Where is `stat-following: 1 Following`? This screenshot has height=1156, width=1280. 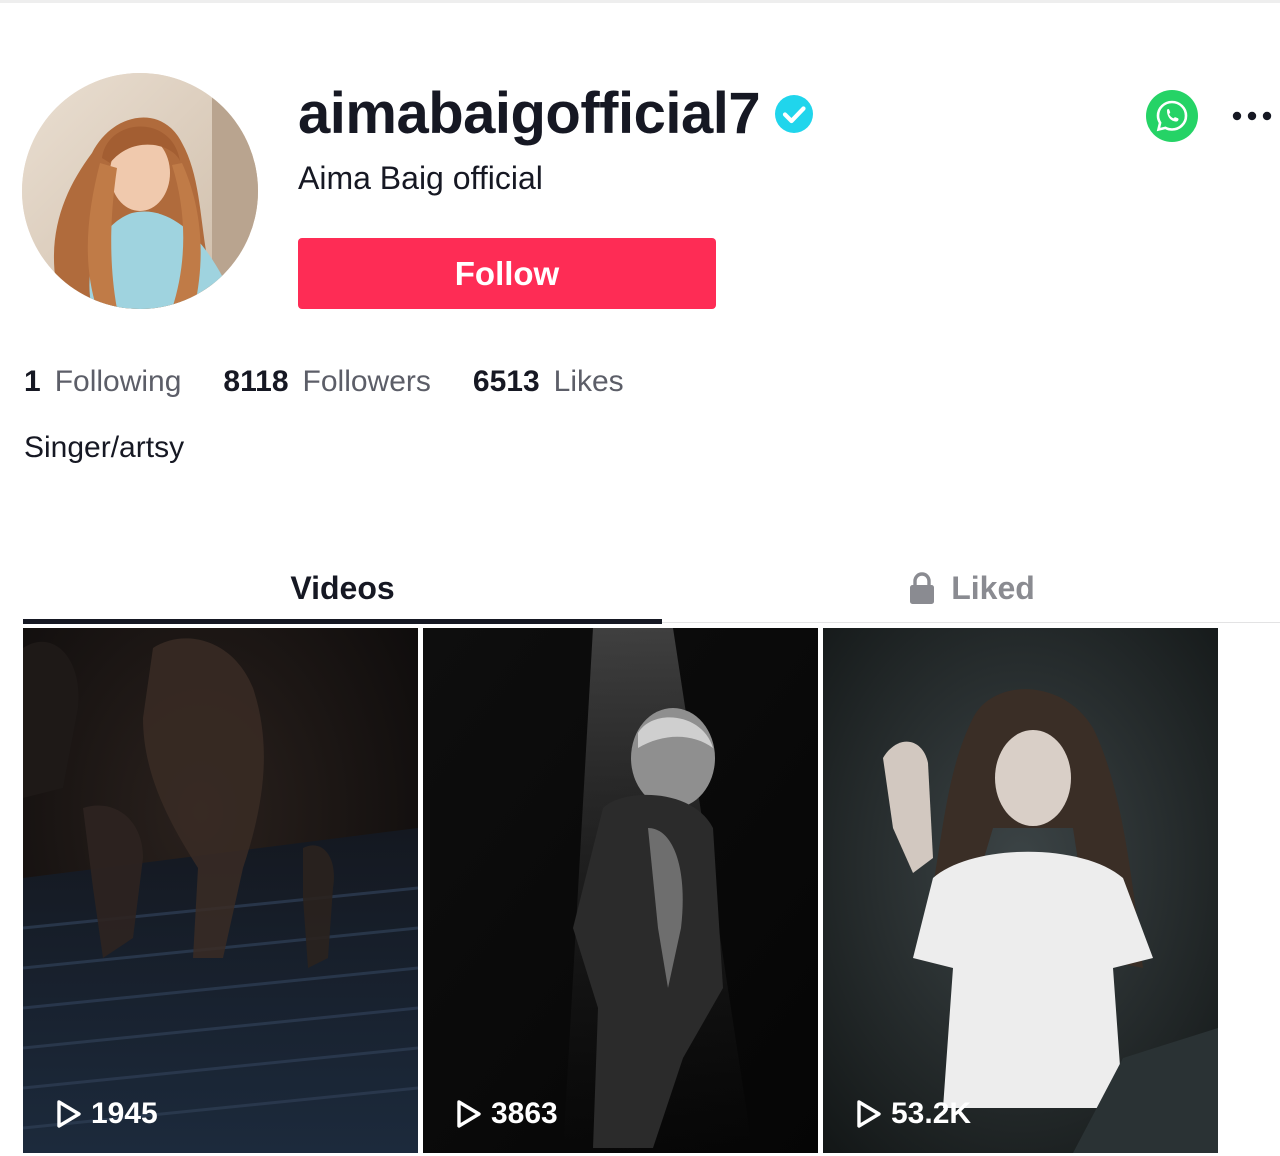 stat-following: 1 Following is located at coordinates (102, 382).